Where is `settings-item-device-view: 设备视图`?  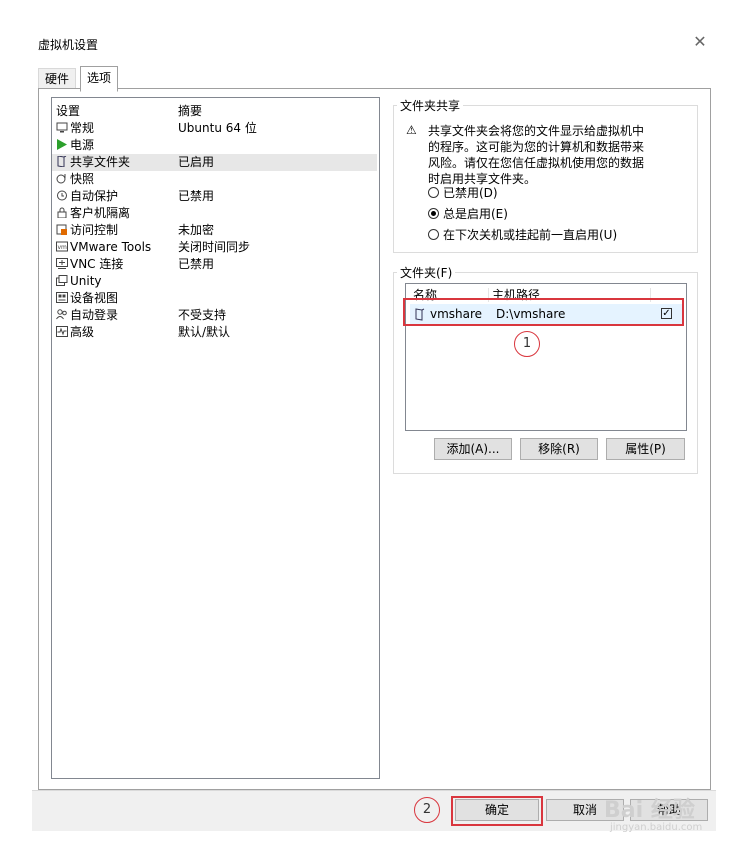 settings-item-device-view: 设备视图 is located at coordinates (214, 298).